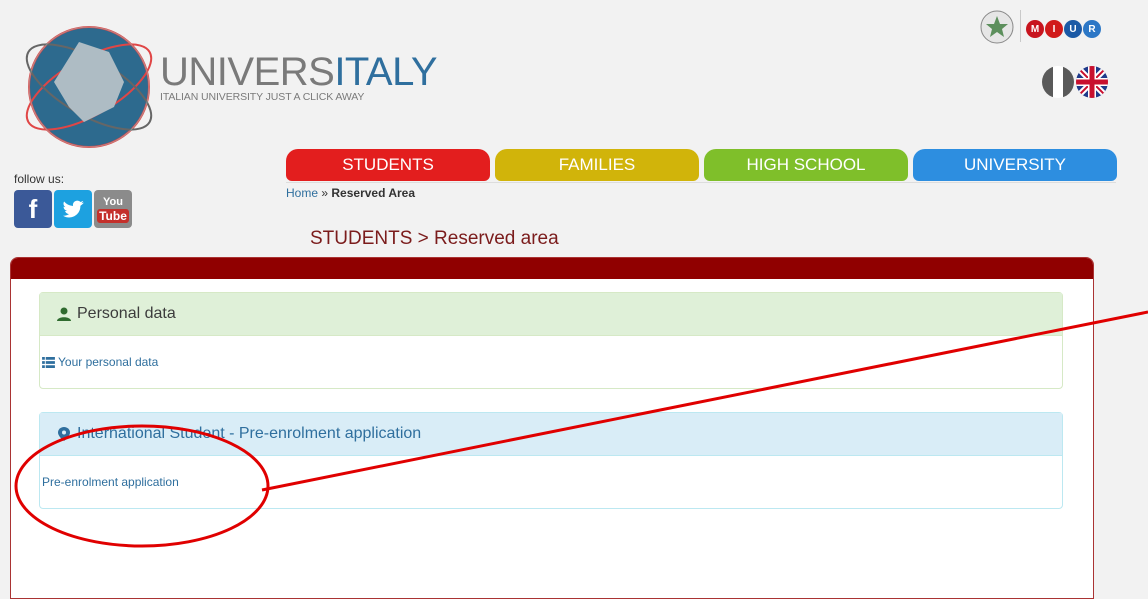  I want to click on personal-data-card: Personal data Your personal data, so click(551, 340).